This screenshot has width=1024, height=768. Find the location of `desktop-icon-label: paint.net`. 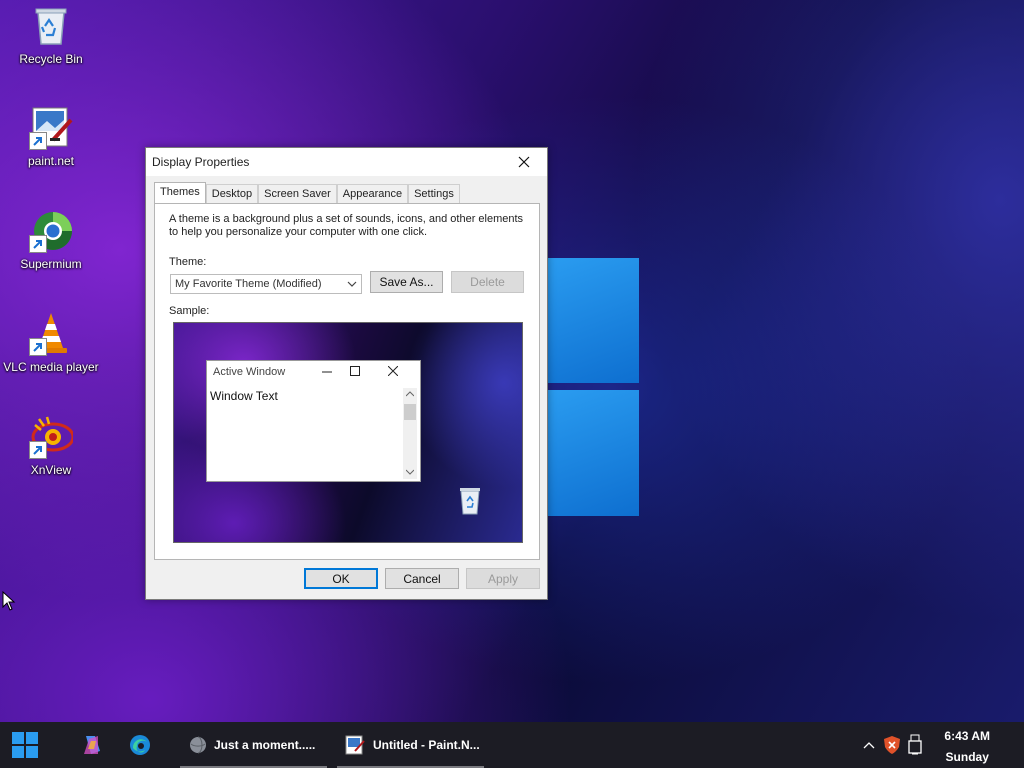

desktop-icon-label: paint.net is located at coordinates (51, 161).